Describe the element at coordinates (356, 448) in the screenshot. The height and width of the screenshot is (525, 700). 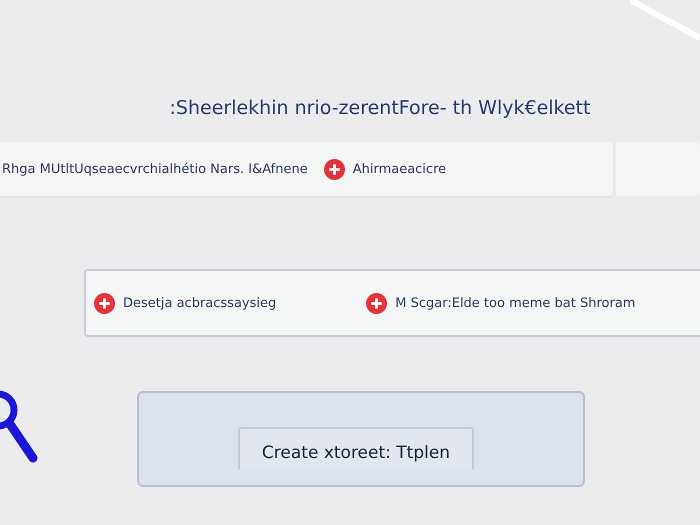
I see `create-button: Create xtoreet: Ttplen` at that location.